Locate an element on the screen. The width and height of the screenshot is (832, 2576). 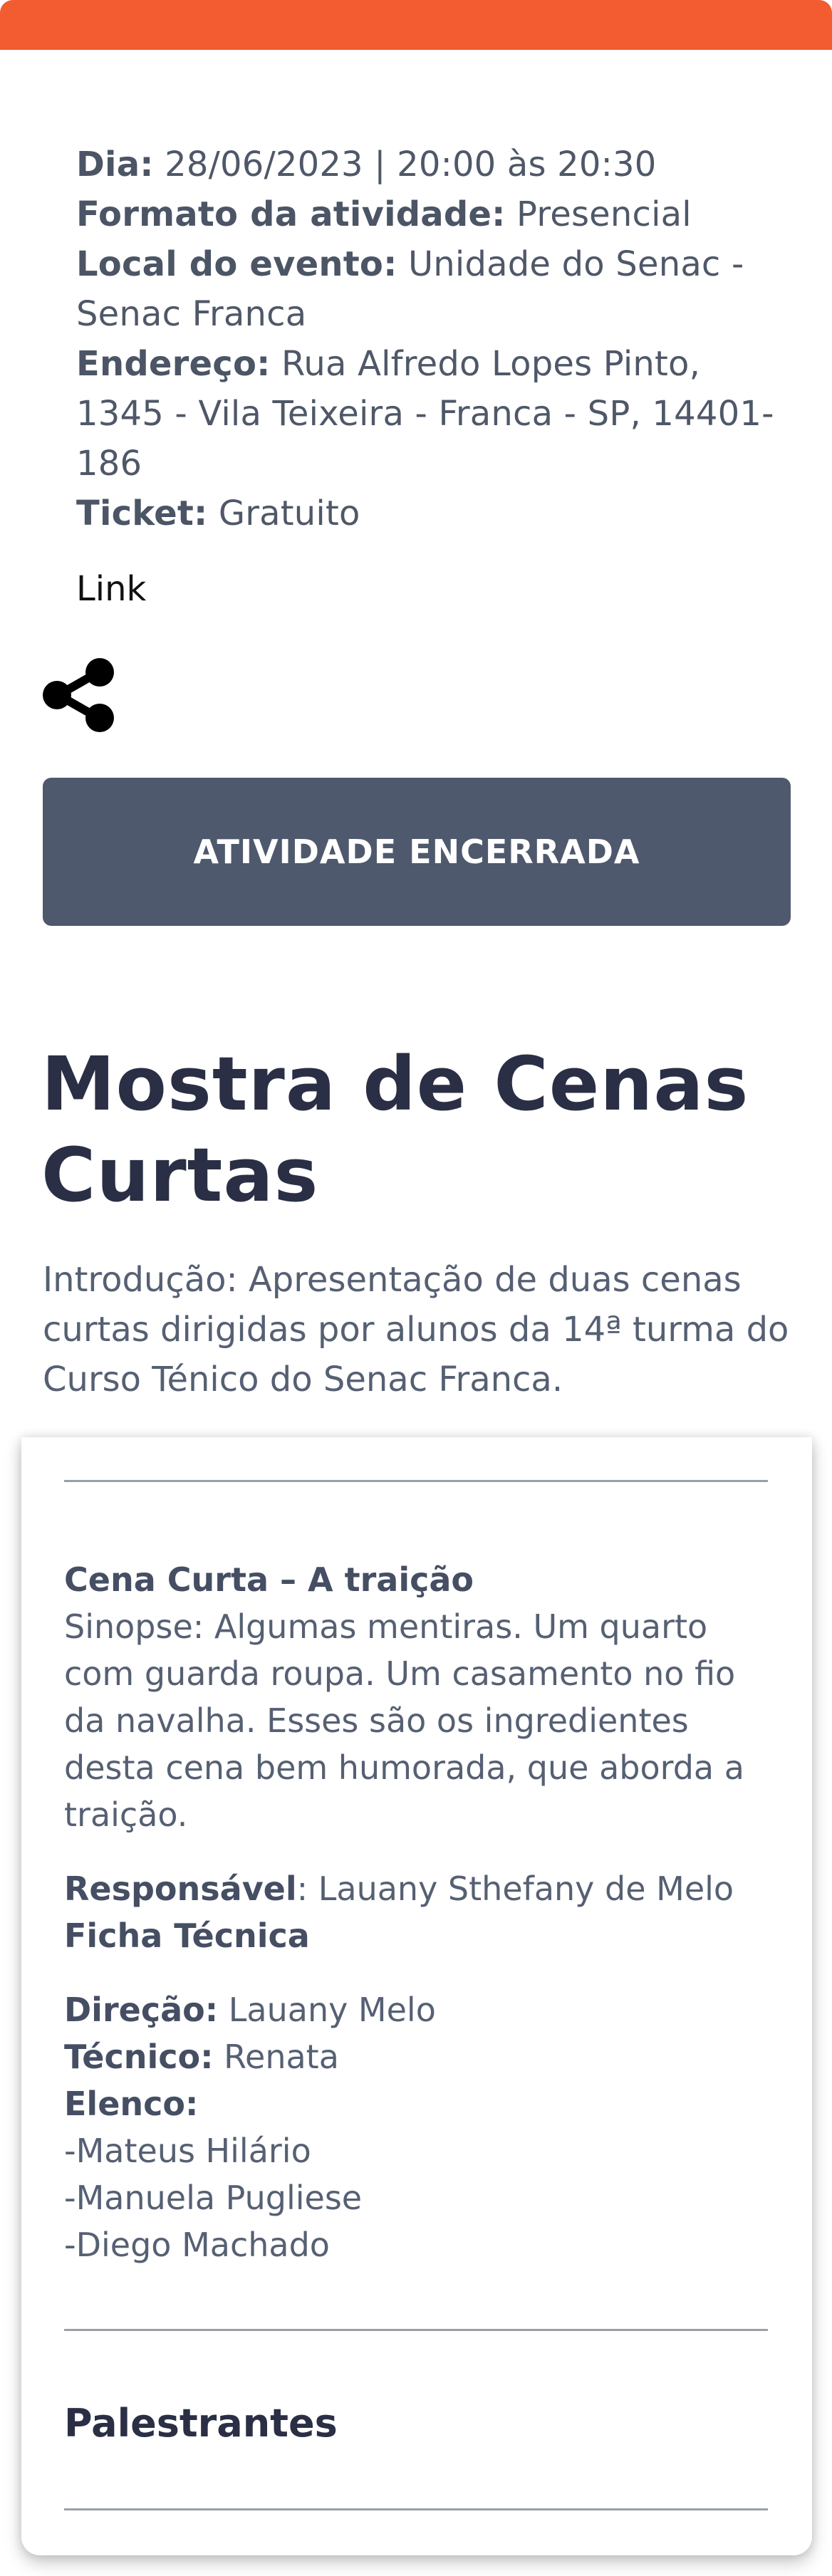
cast-member: -Diego Machado is located at coordinates (197, 2245).